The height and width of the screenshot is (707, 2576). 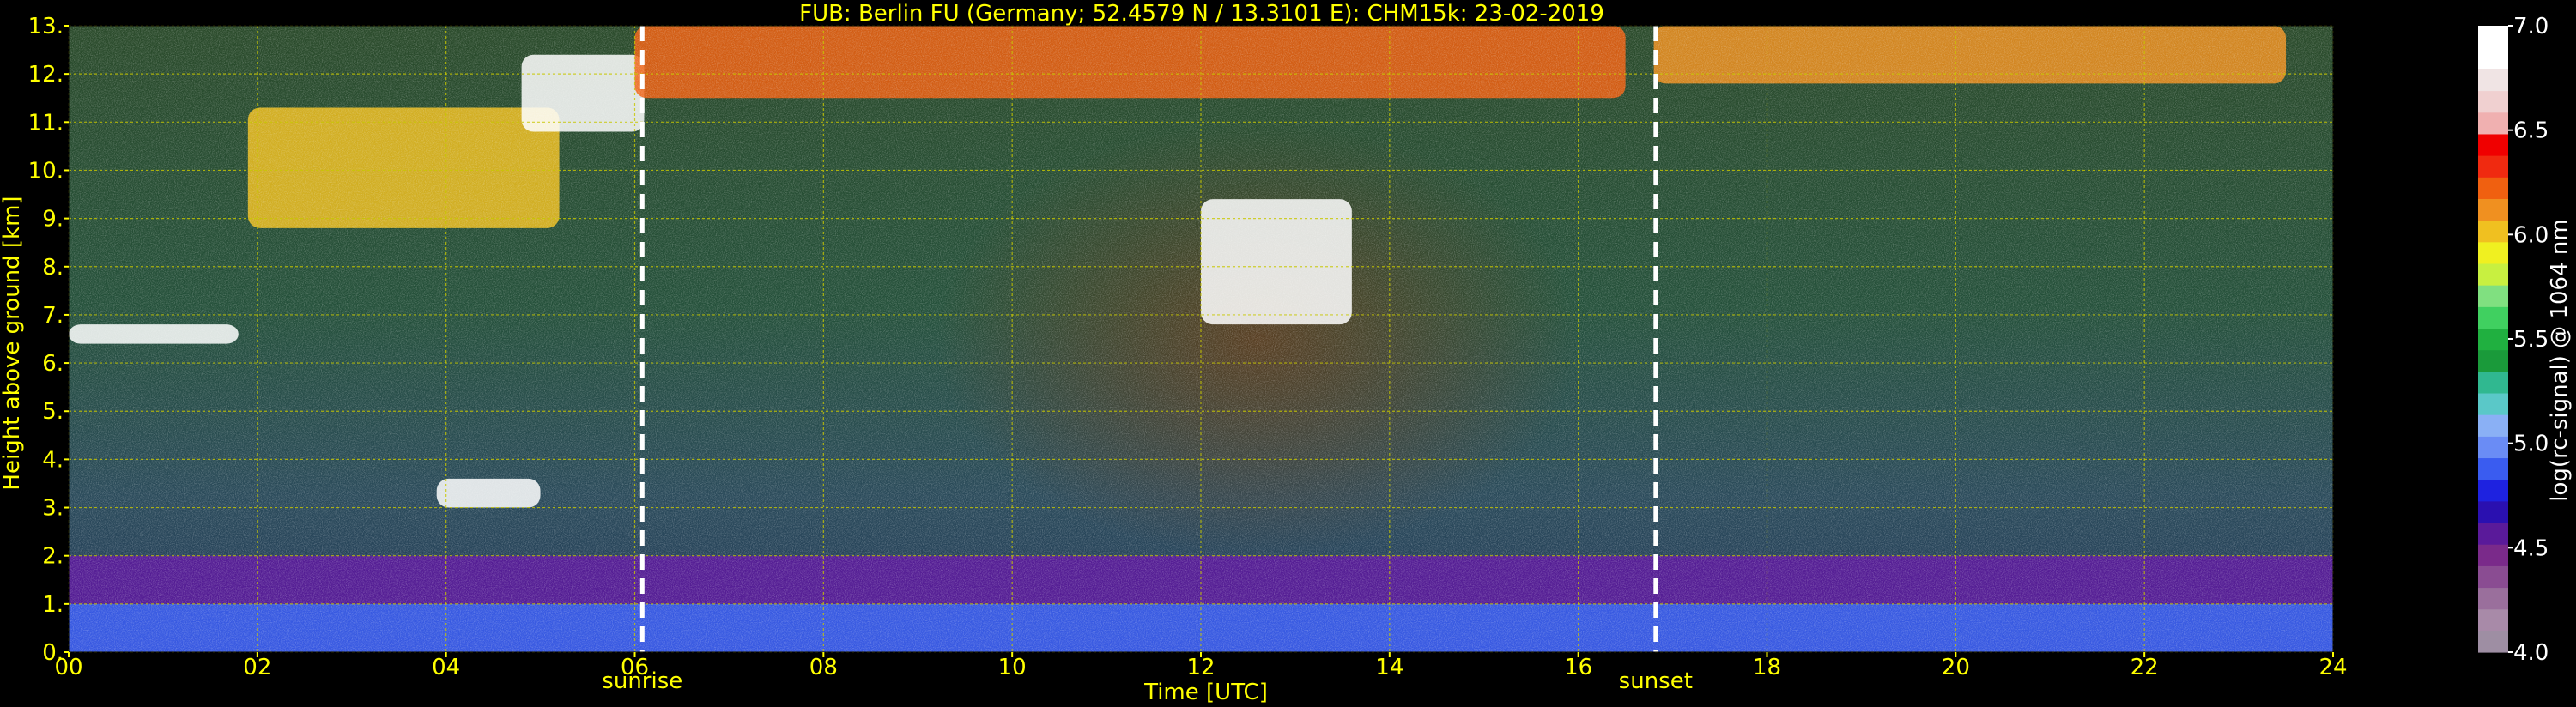 I want to click on colorbar, so click(x=2493, y=339).